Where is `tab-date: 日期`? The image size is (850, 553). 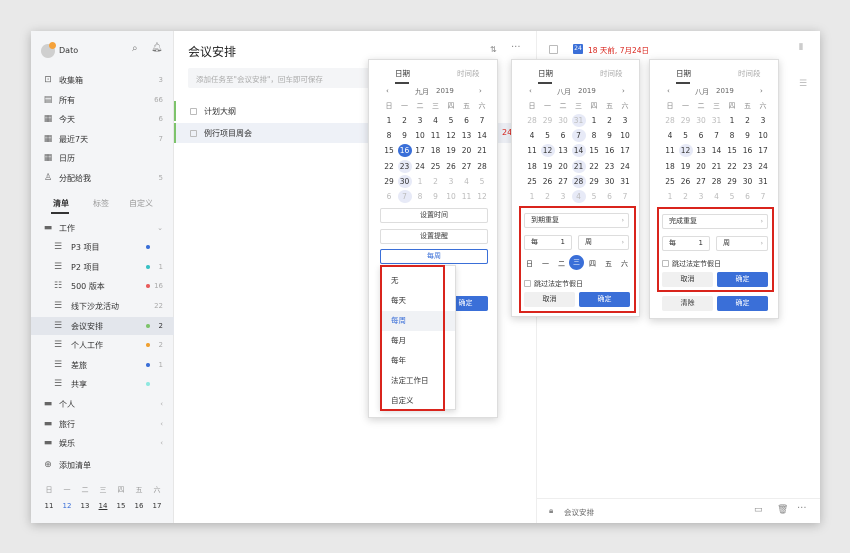 tab-date: 日期 is located at coordinates (683, 73).